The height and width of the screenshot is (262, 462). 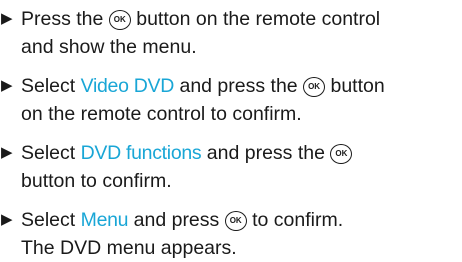 I want to click on step-3-line-2: button to confirm., so click(x=96, y=181).